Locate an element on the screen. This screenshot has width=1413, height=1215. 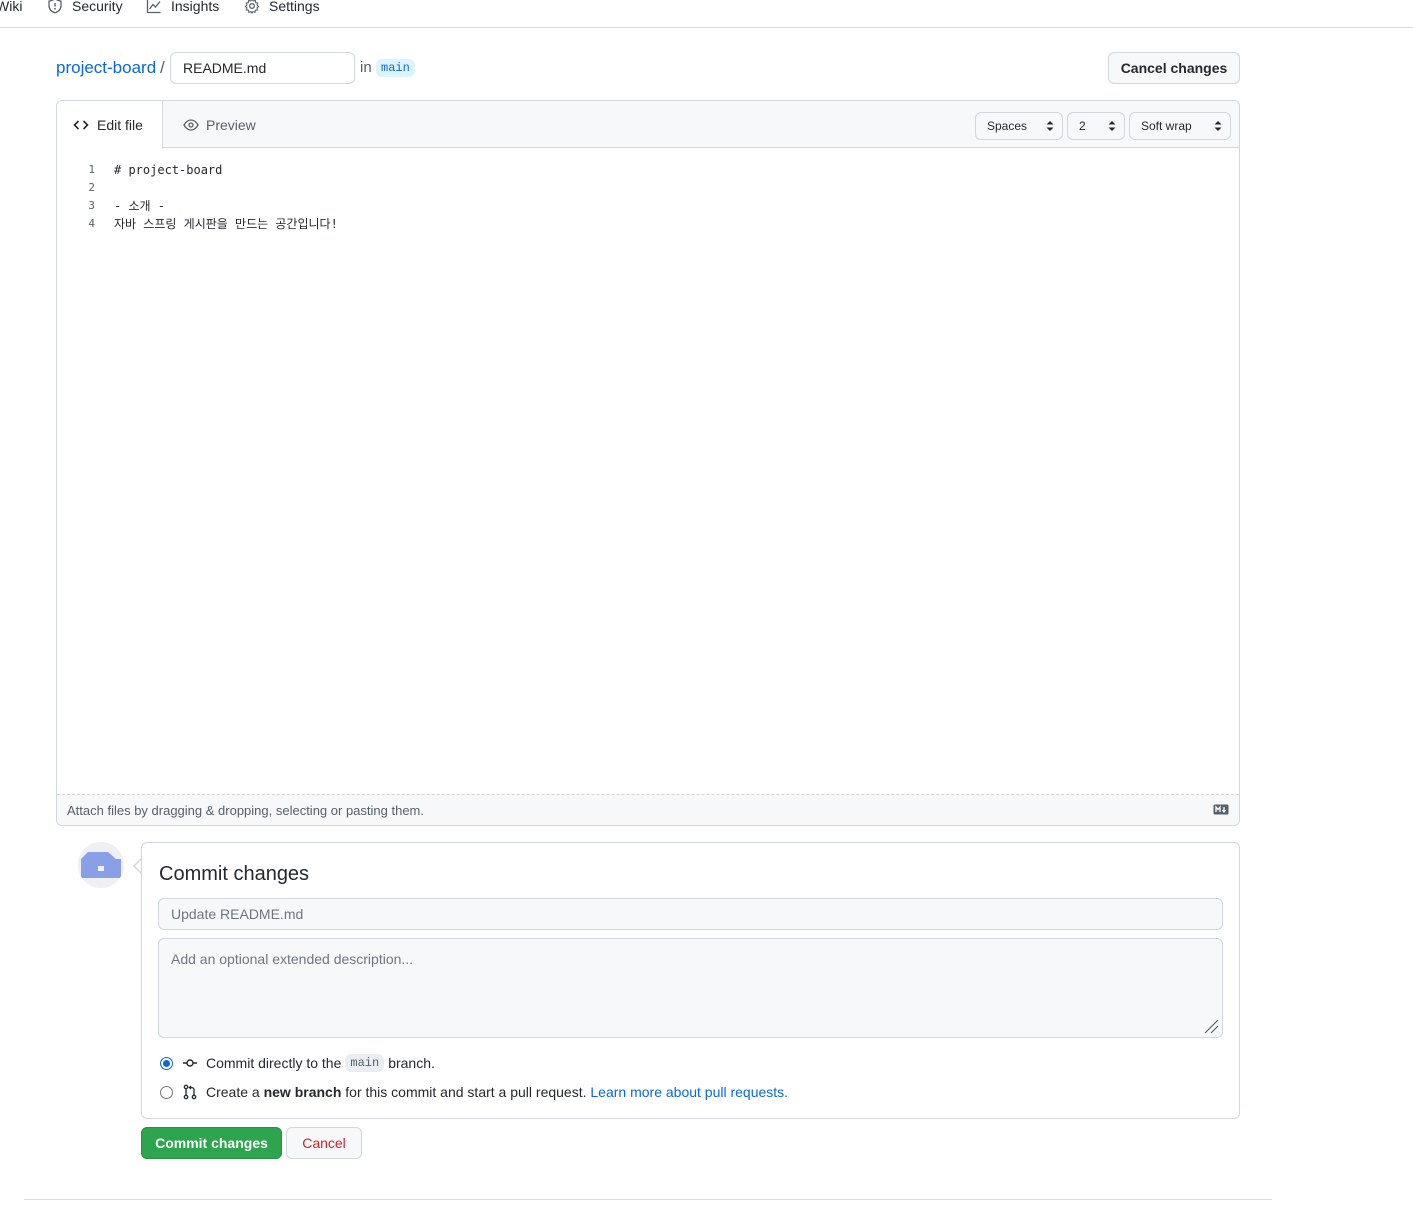
nav-item-label: Wiki is located at coordinates (11, 7).